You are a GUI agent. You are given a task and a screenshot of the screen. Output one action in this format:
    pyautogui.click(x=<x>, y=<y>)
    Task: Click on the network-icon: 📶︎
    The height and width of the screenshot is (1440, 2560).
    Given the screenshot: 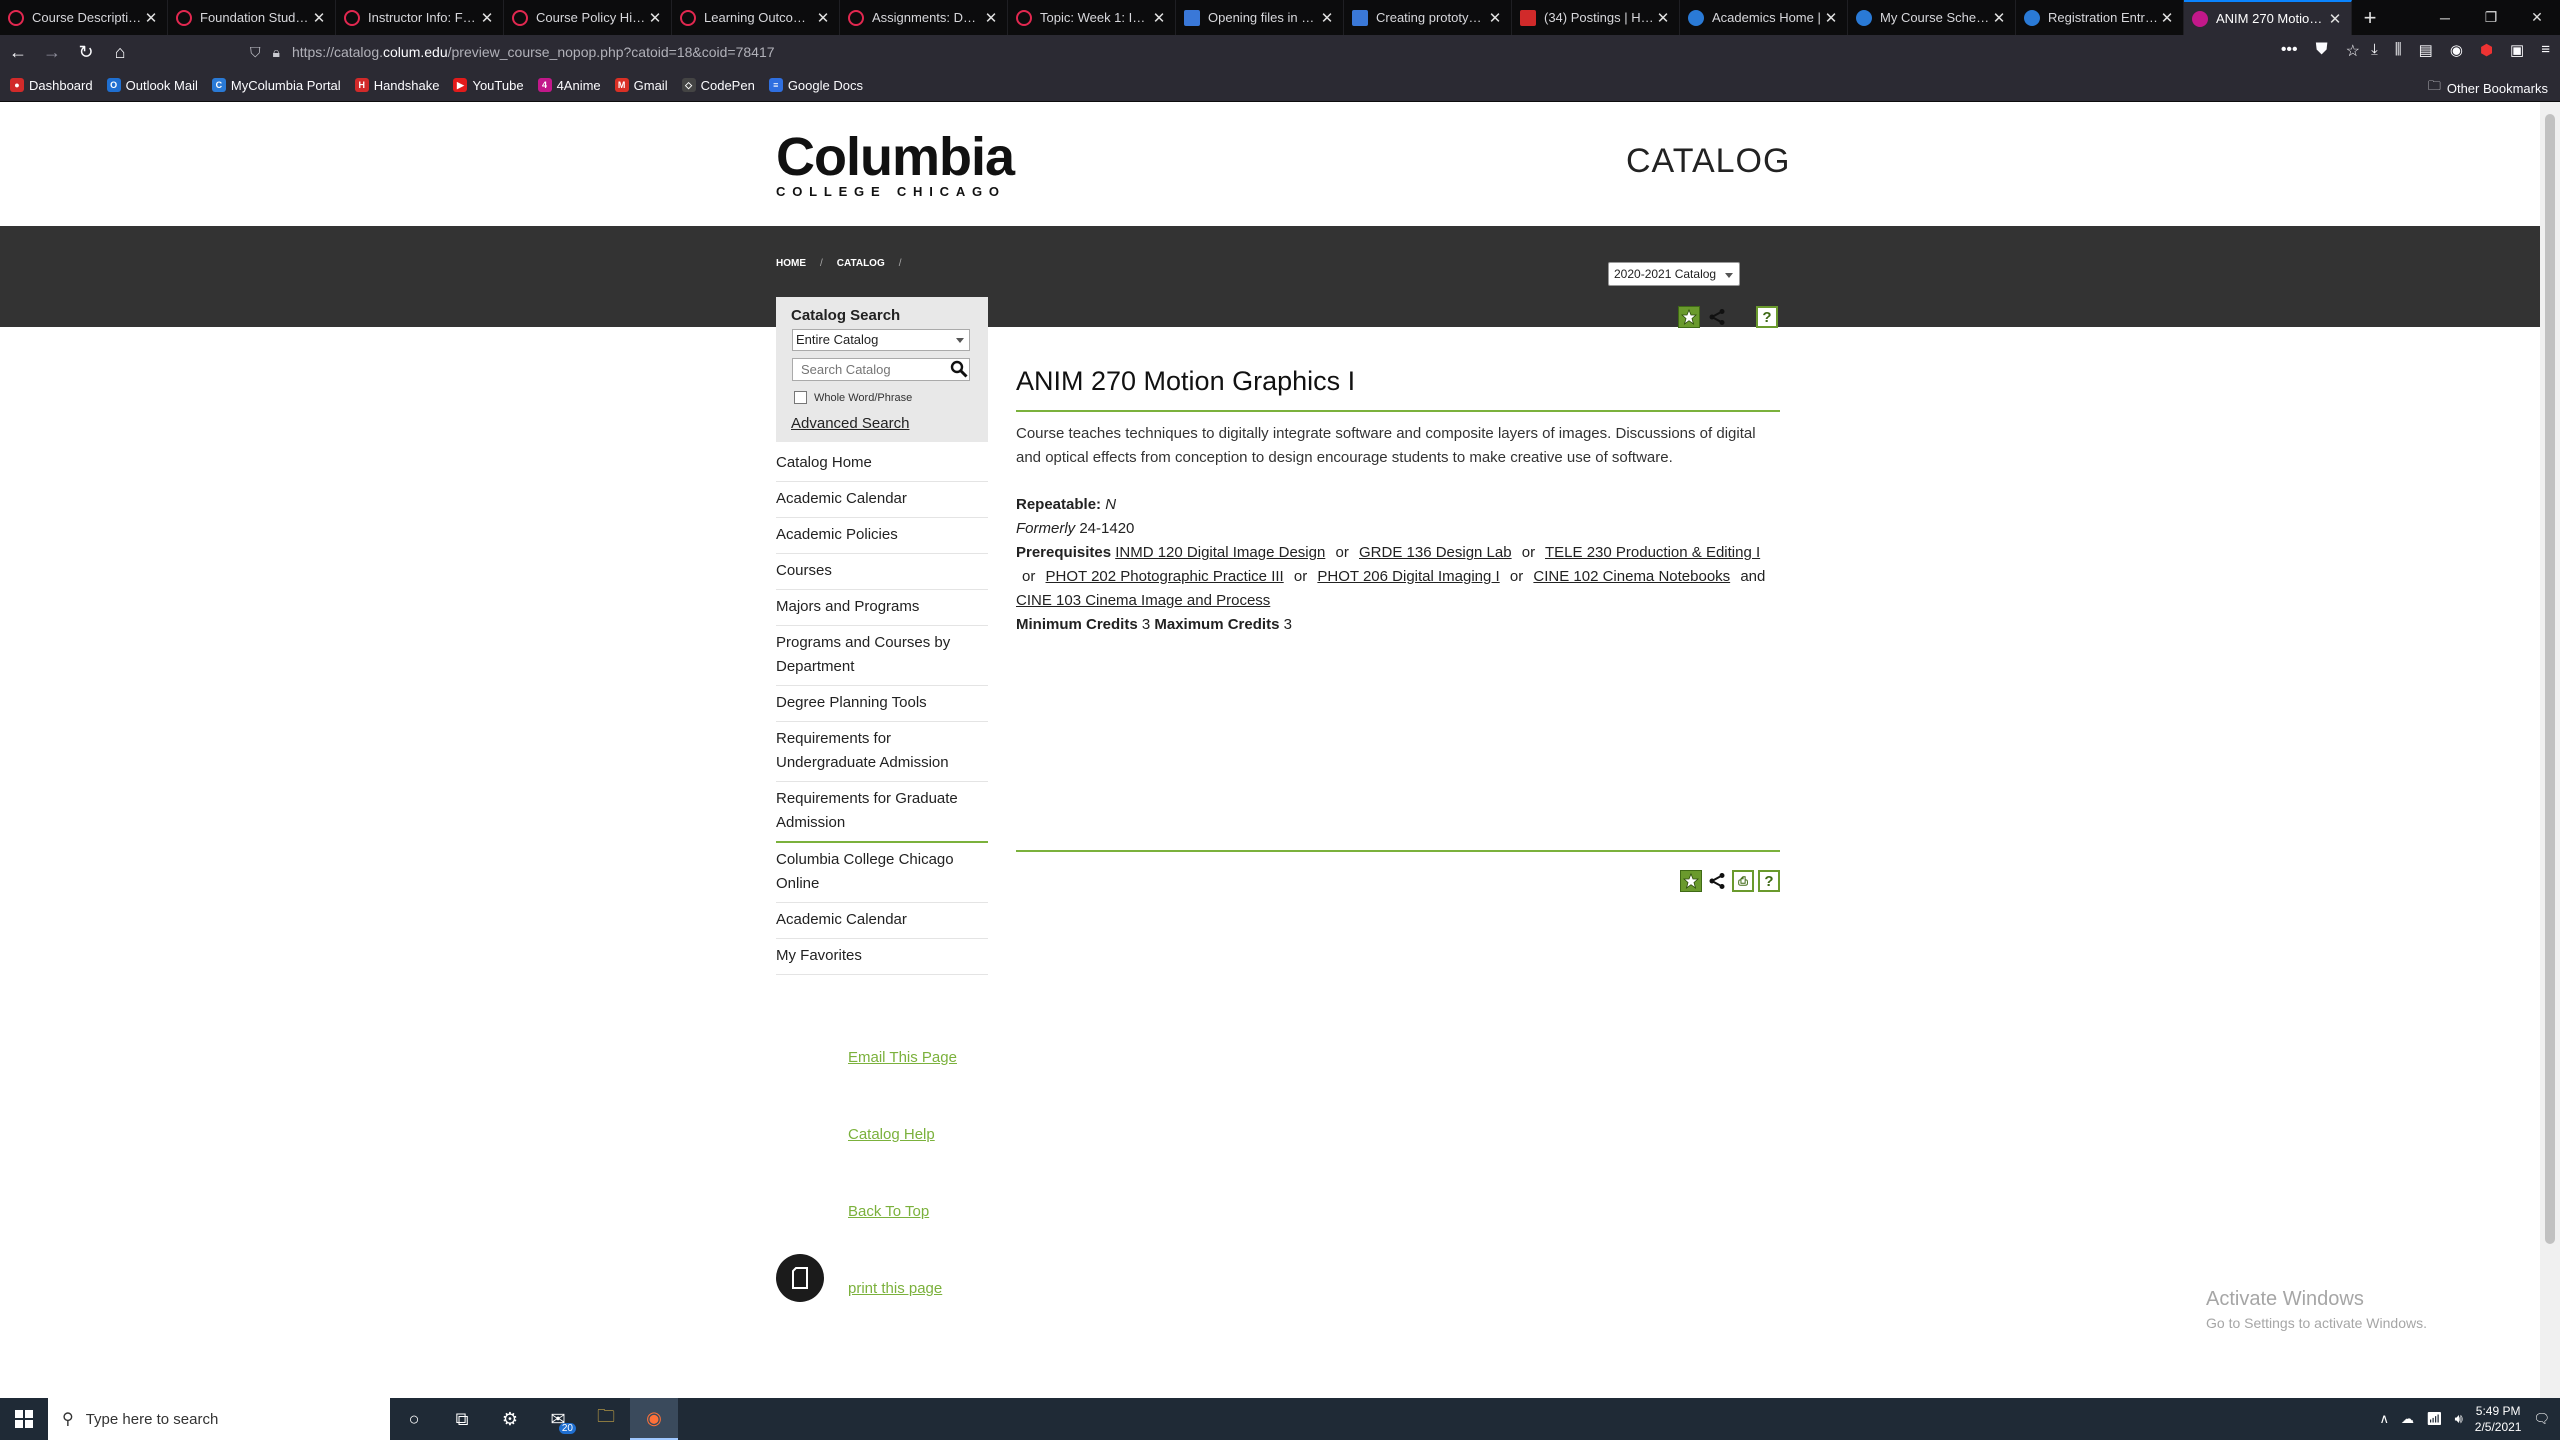 What is the action you would take?
    pyautogui.click(x=2434, y=1419)
    